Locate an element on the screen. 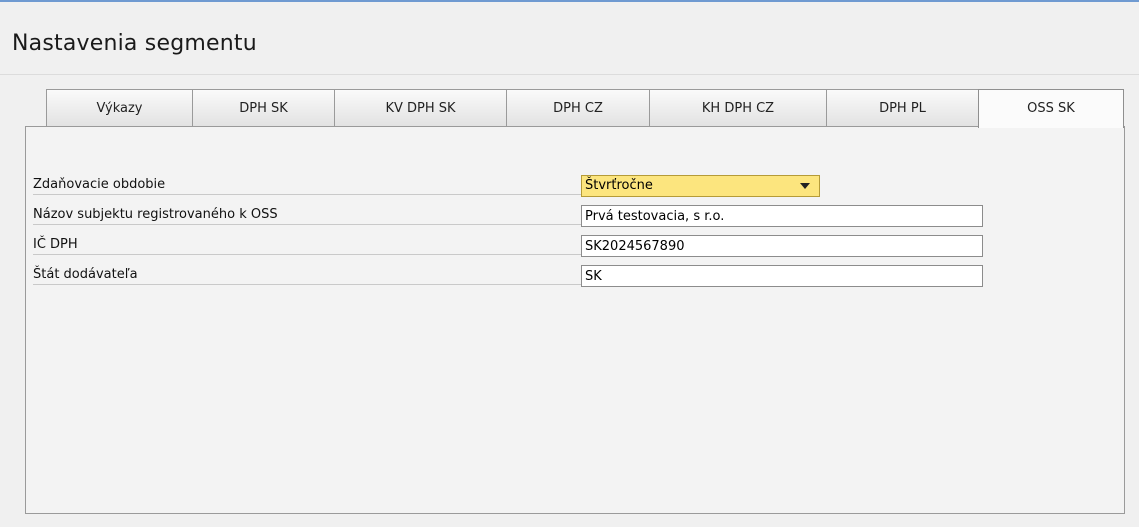 Image resolution: width=1139 pixels, height=527 pixels. tab-kh-dph-cz: KH DPH CZ is located at coordinates (738, 107).